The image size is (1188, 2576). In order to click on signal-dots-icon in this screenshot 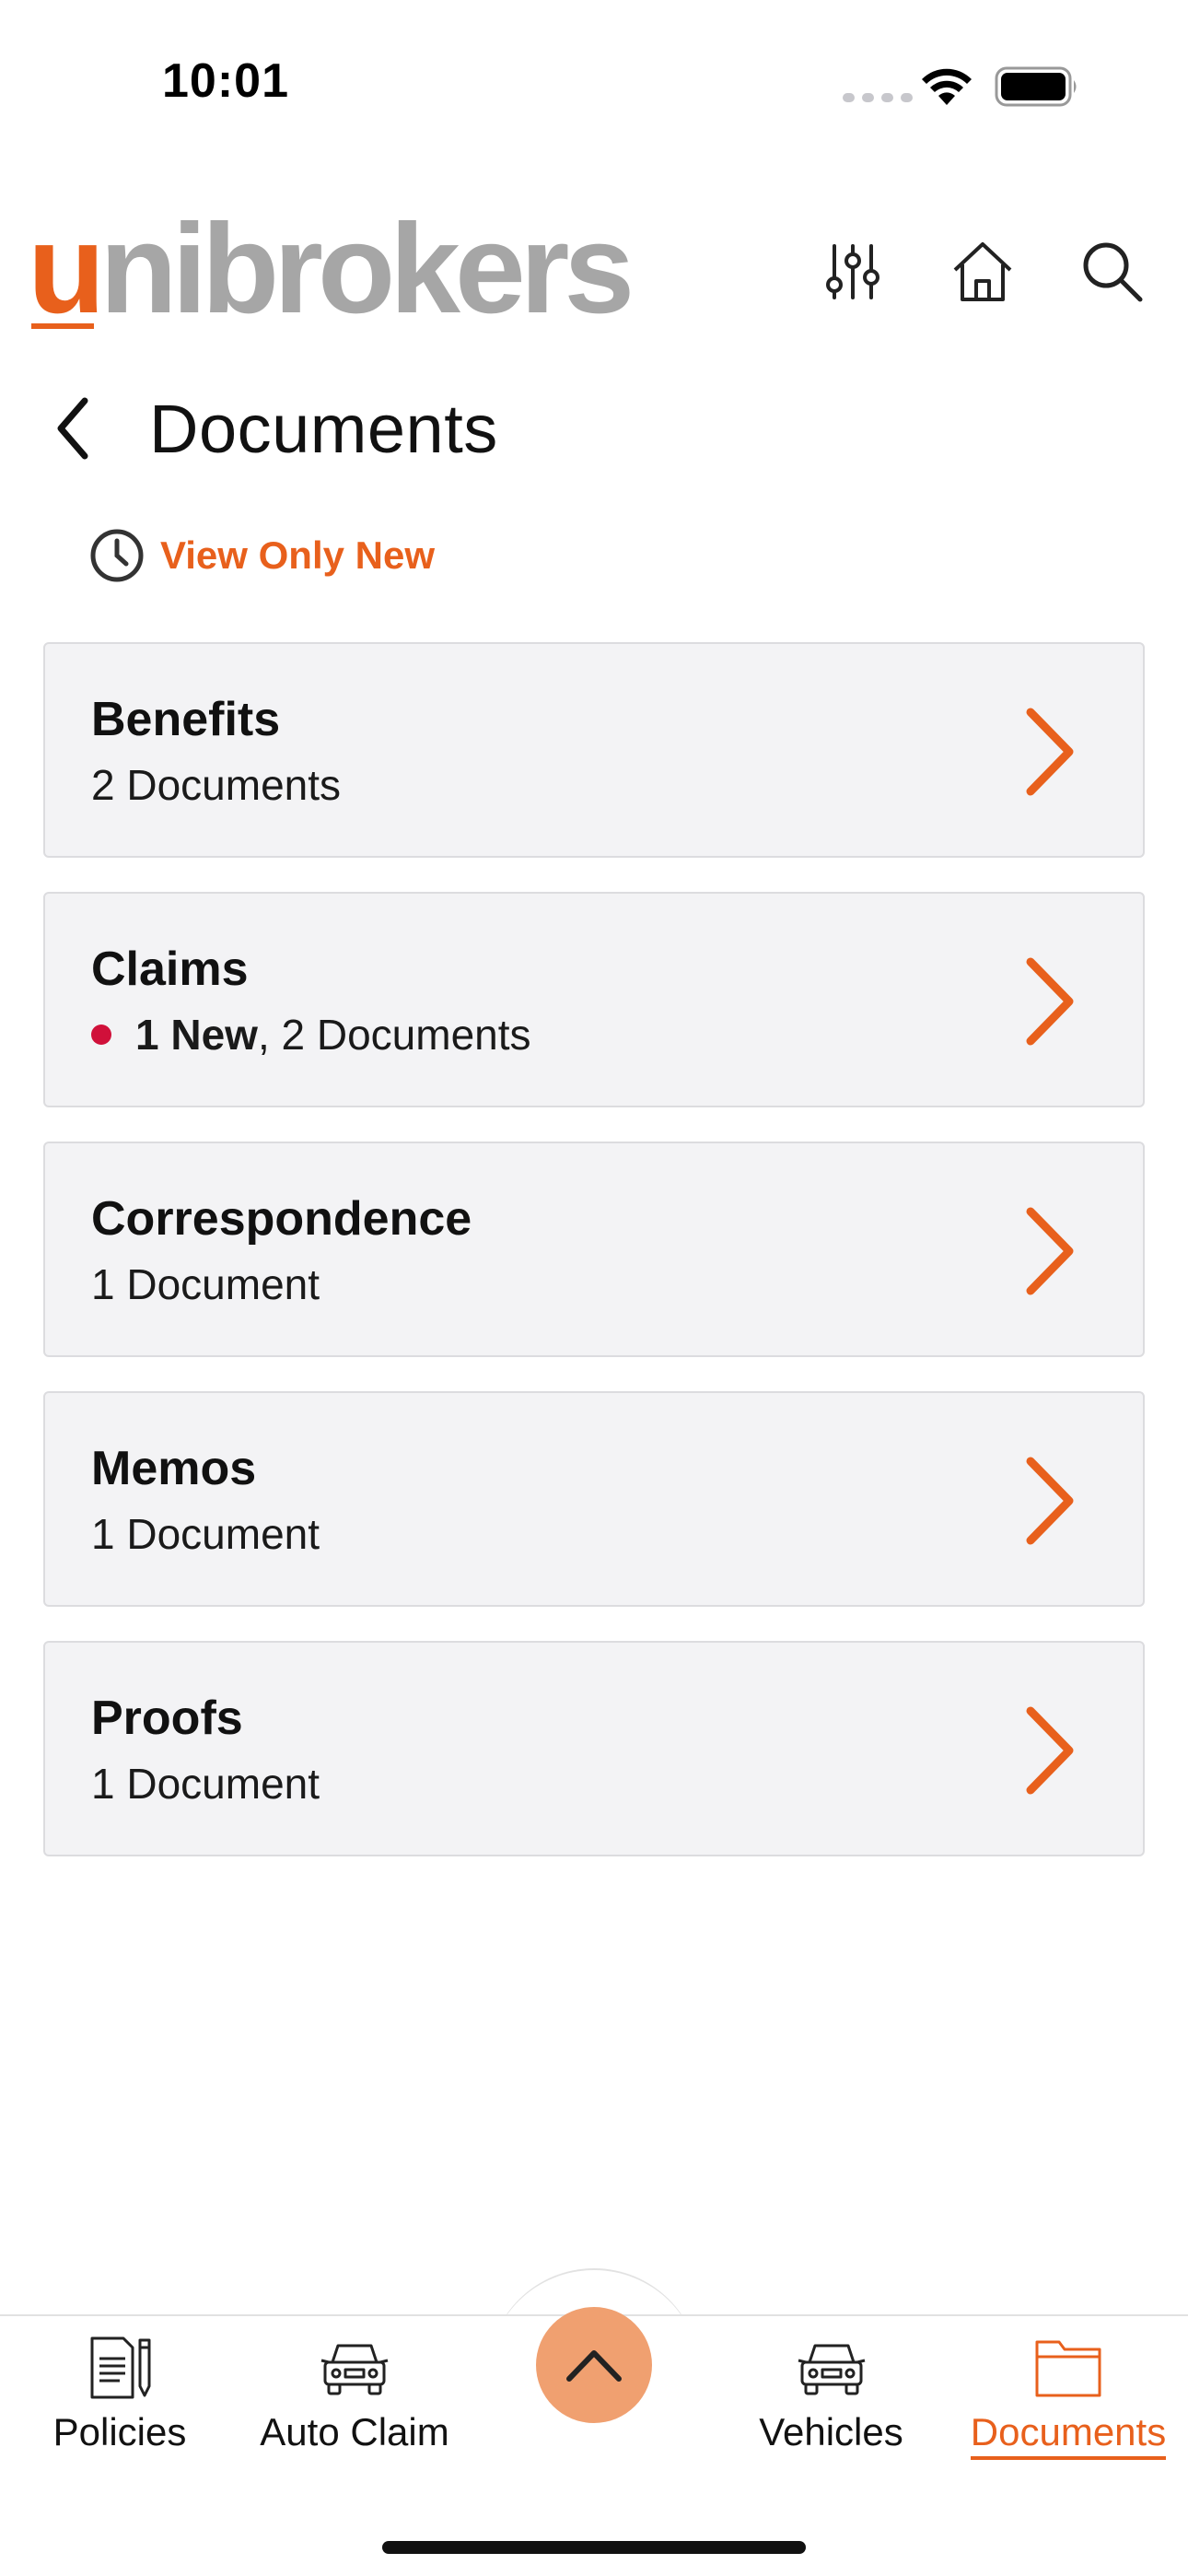, I will do `click(878, 97)`.